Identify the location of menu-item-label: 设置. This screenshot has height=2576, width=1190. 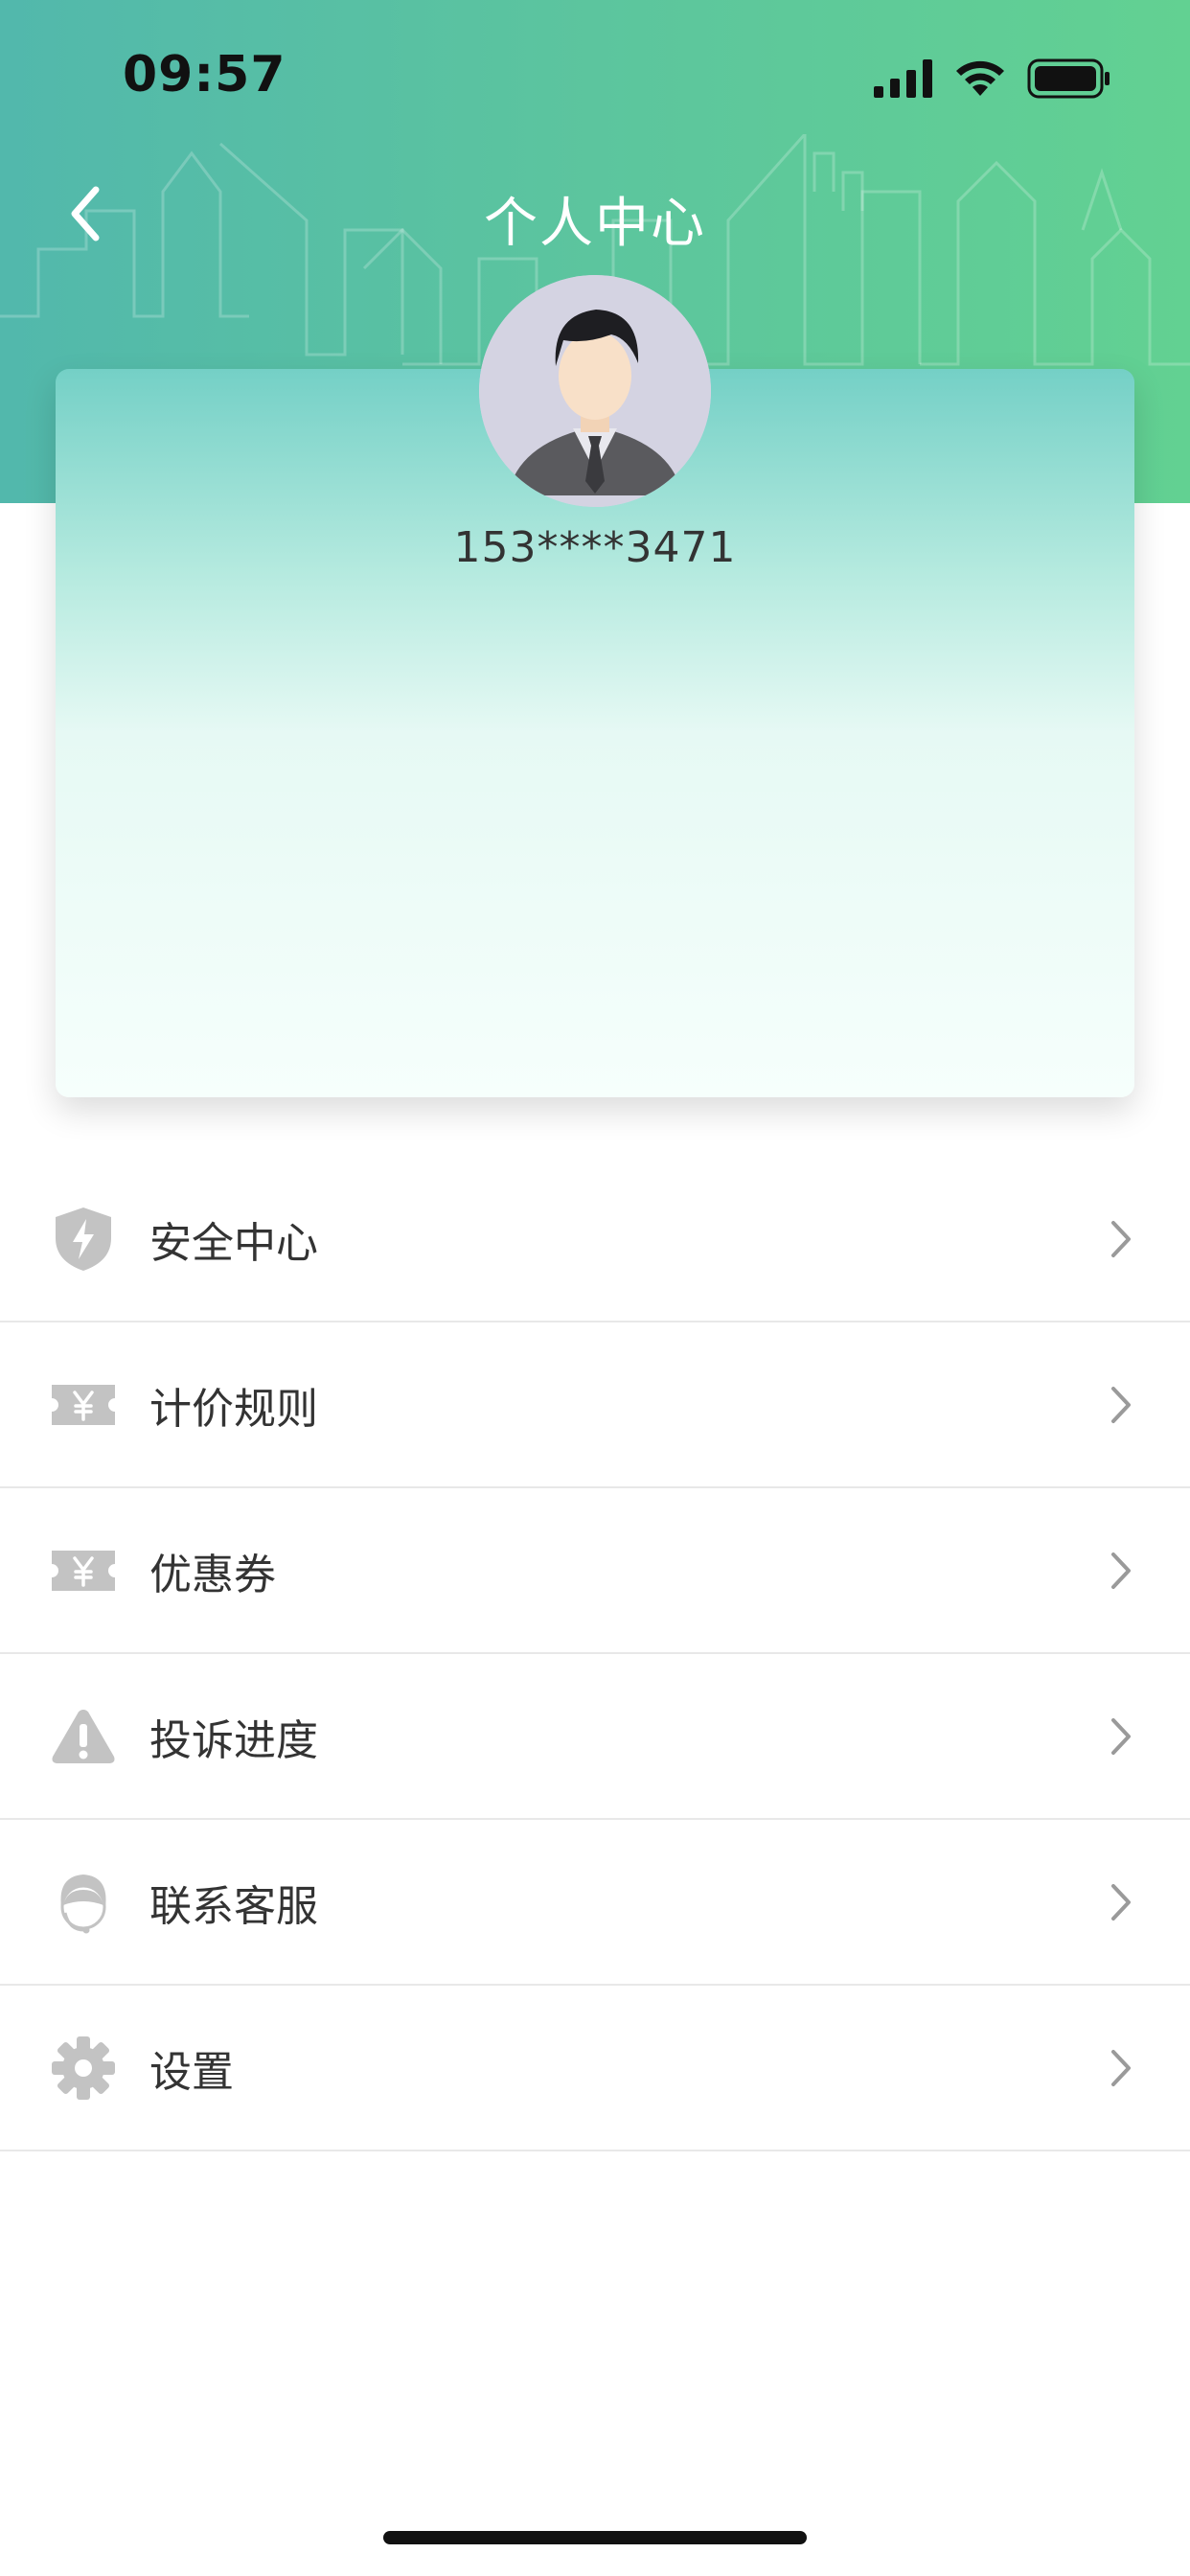
(191, 2072).